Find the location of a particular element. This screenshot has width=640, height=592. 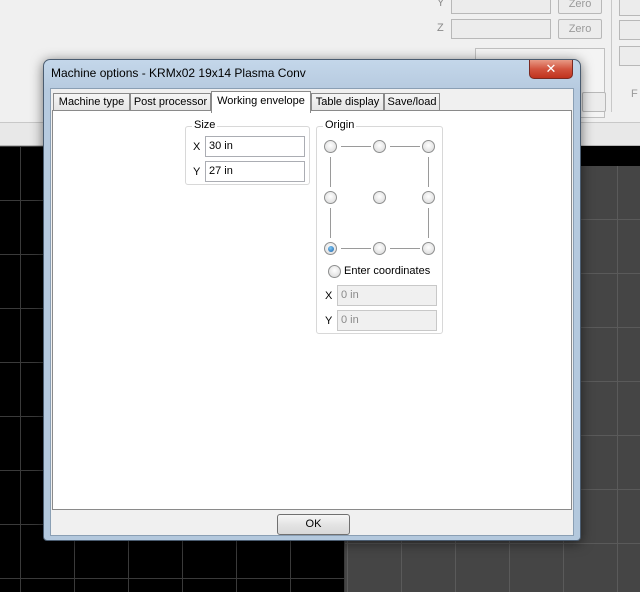

origin-group: Origin Enter coordinates X 0 in Y 0 in is located at coordinates (379, 226).